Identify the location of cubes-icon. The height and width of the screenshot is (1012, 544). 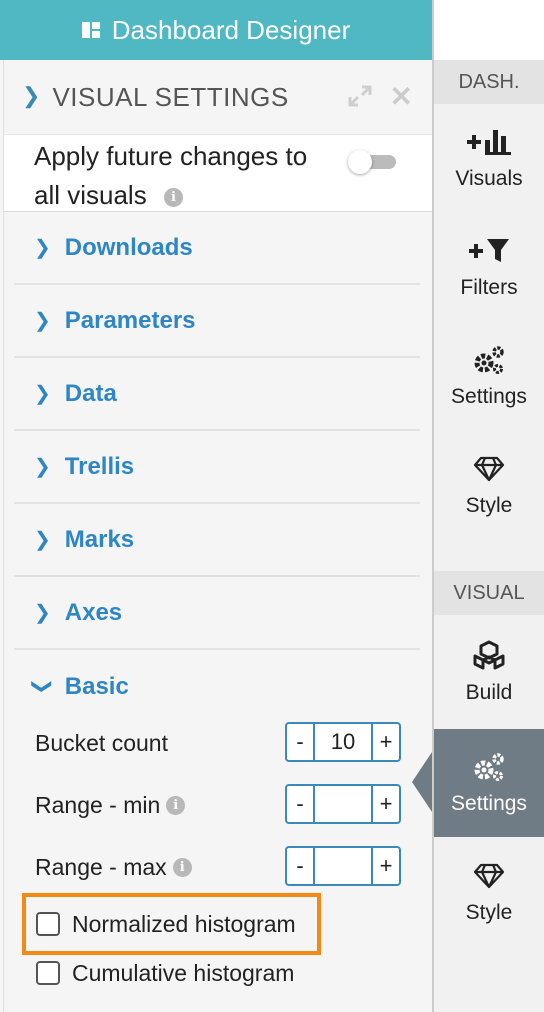
(489, 656).